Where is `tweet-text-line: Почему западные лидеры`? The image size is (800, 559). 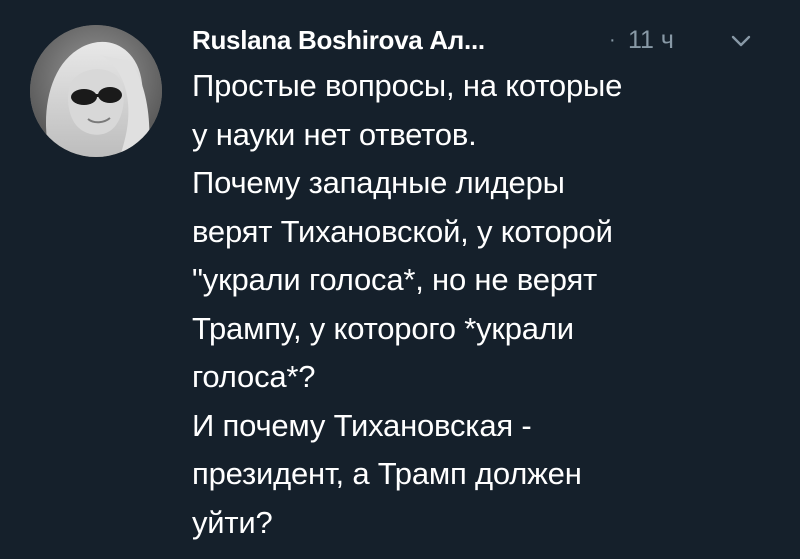 tweet-text-line: Почему западные лидеры is located at coordinates (378, 182).